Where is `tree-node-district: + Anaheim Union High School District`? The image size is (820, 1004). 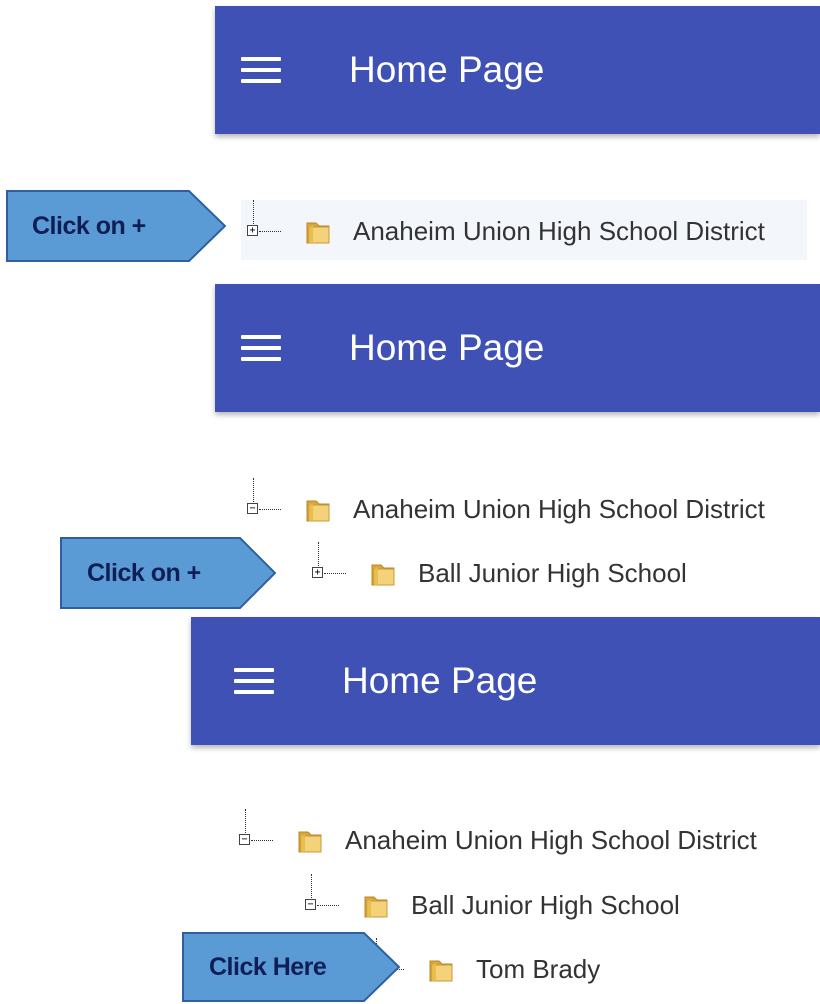
tree-node-district: + Anaheim Union High School District is located at coordinates (524, 230).